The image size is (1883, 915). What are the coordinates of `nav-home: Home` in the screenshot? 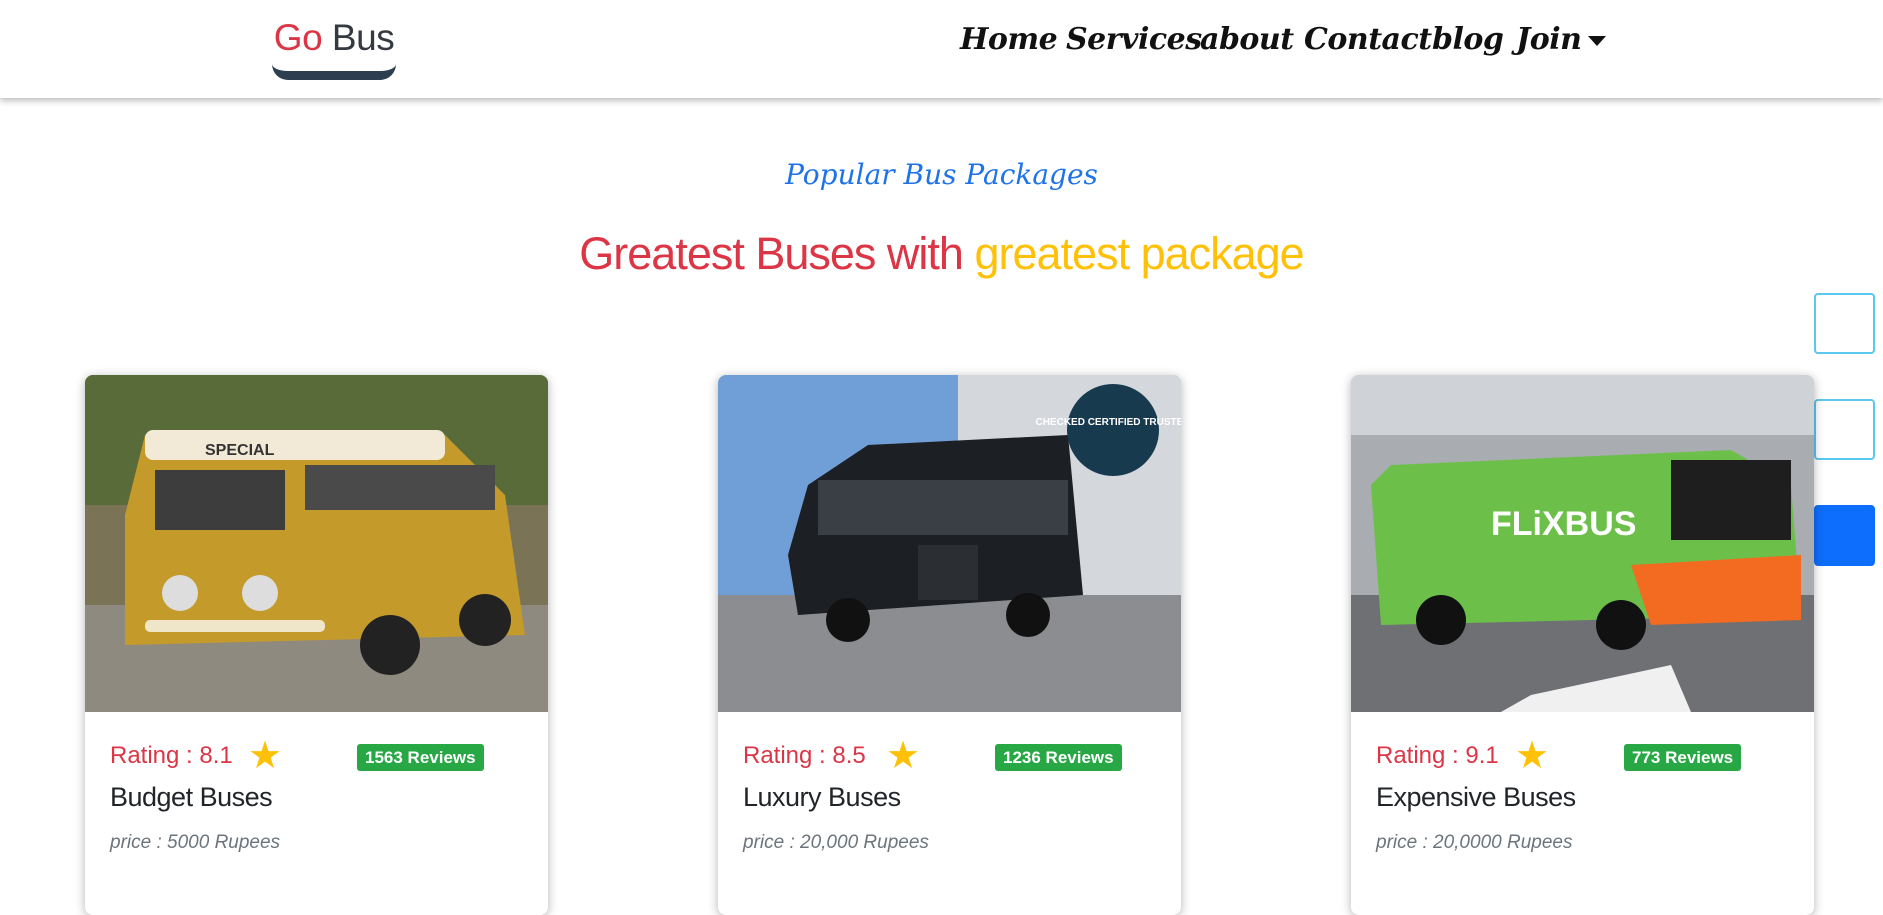 It's located at (1009, 39).